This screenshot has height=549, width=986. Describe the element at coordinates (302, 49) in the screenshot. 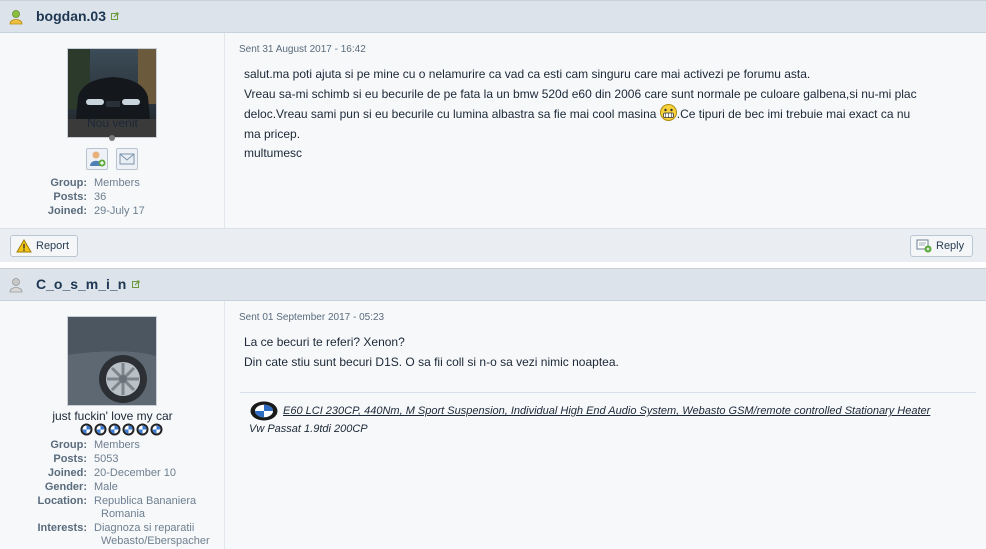

I see `post-date: Sent 31 August 2017 - 16:42` at that location.